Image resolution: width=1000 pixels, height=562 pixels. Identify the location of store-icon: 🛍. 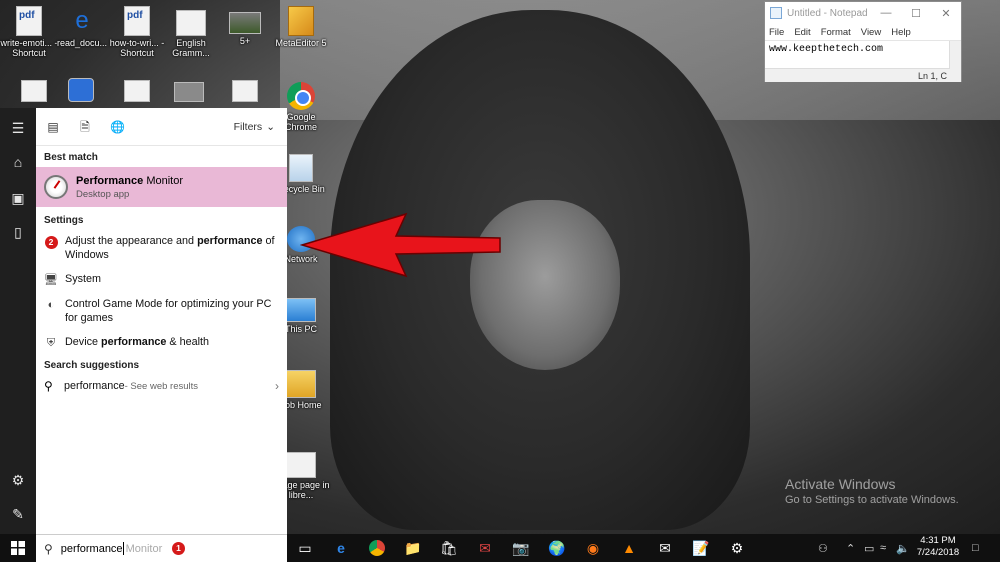
(449, 548).